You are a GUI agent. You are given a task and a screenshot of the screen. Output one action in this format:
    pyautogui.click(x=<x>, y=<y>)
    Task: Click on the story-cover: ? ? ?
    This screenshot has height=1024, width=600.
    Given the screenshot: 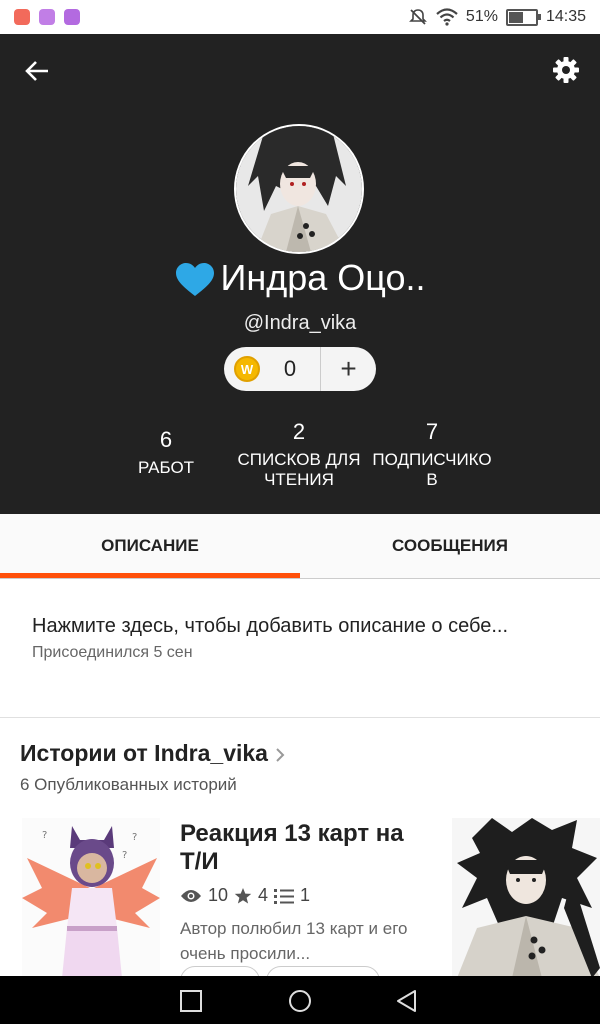 What is the action you would take?
    pyautogui.click(x=91, y=898)
    